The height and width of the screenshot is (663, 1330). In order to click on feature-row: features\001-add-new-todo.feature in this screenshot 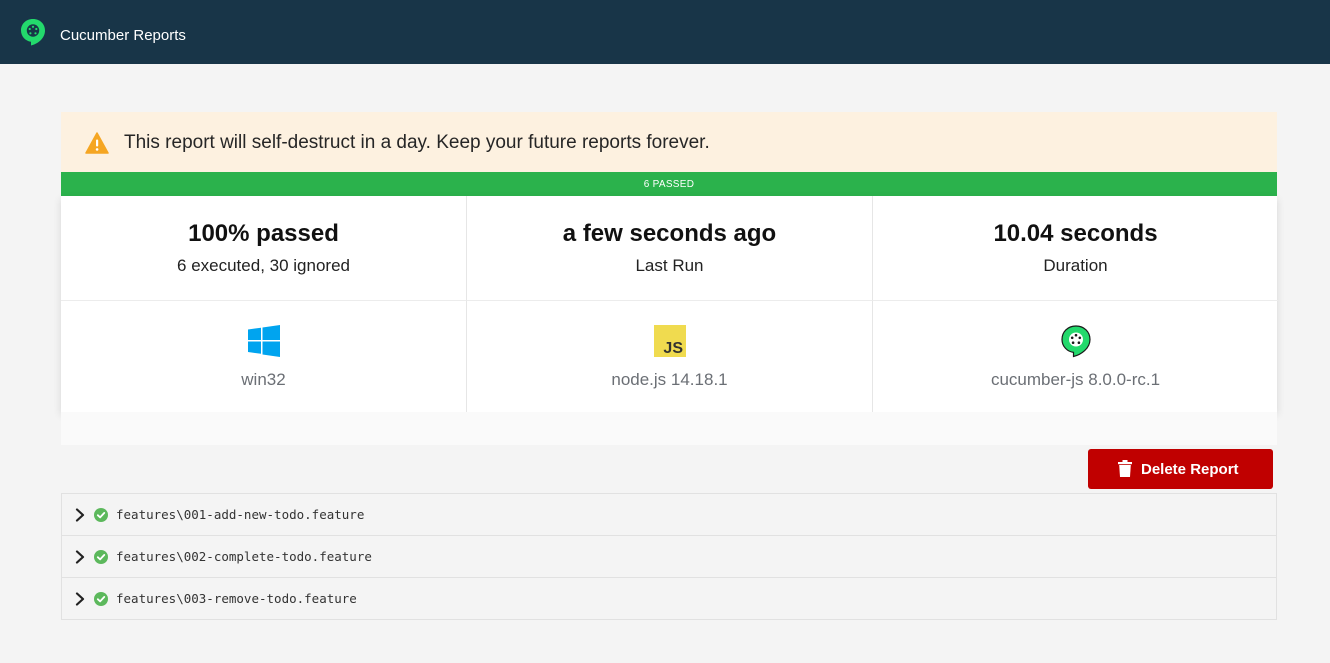, I will do `click(669, 515)`.